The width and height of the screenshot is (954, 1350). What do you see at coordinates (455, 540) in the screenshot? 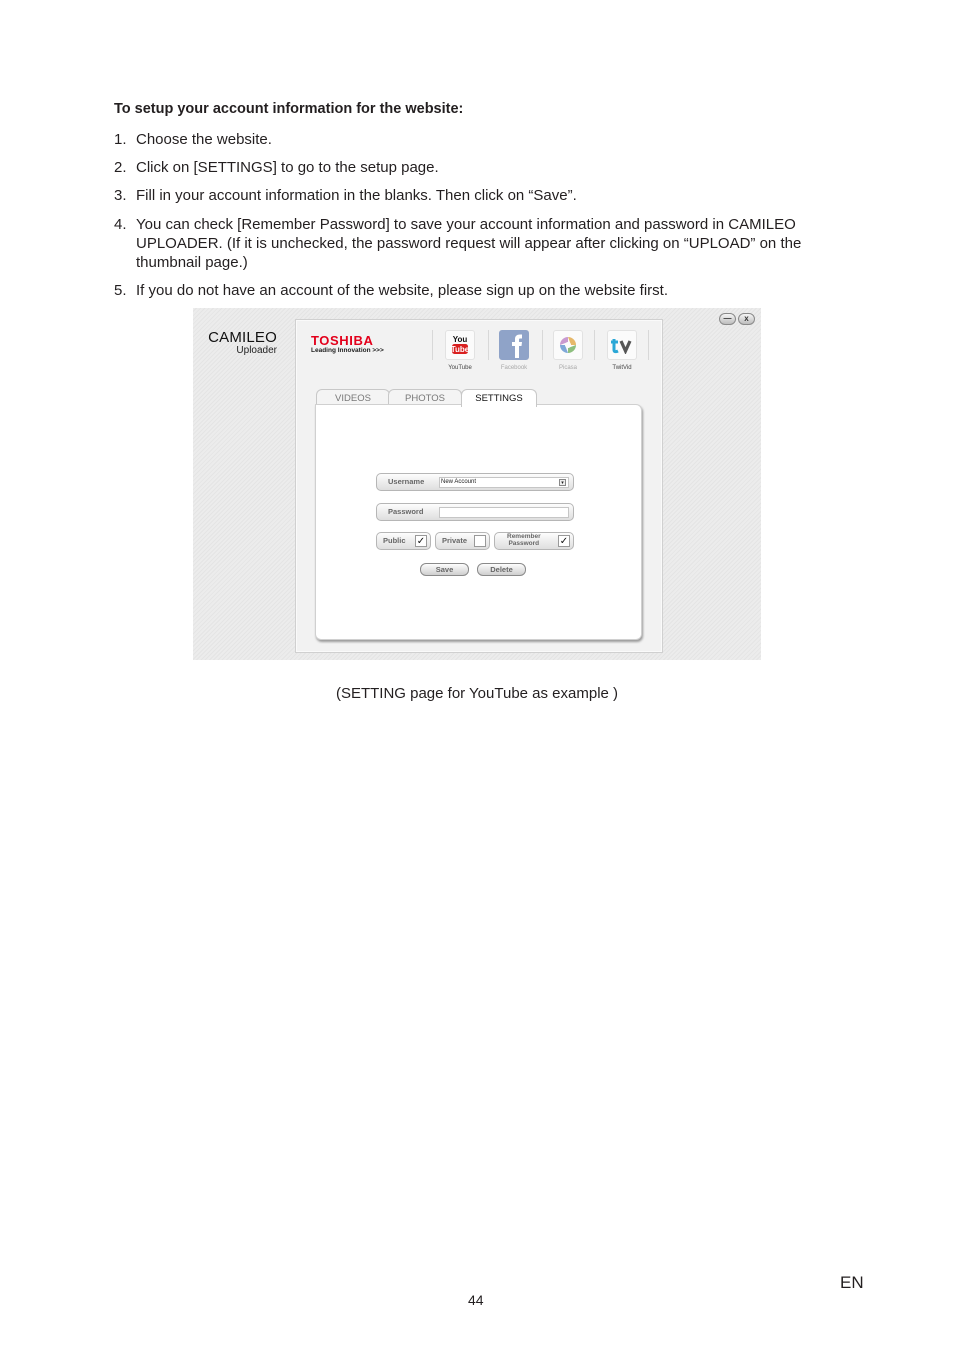
I see `private-label: Private` at bounding box center [455, 540].